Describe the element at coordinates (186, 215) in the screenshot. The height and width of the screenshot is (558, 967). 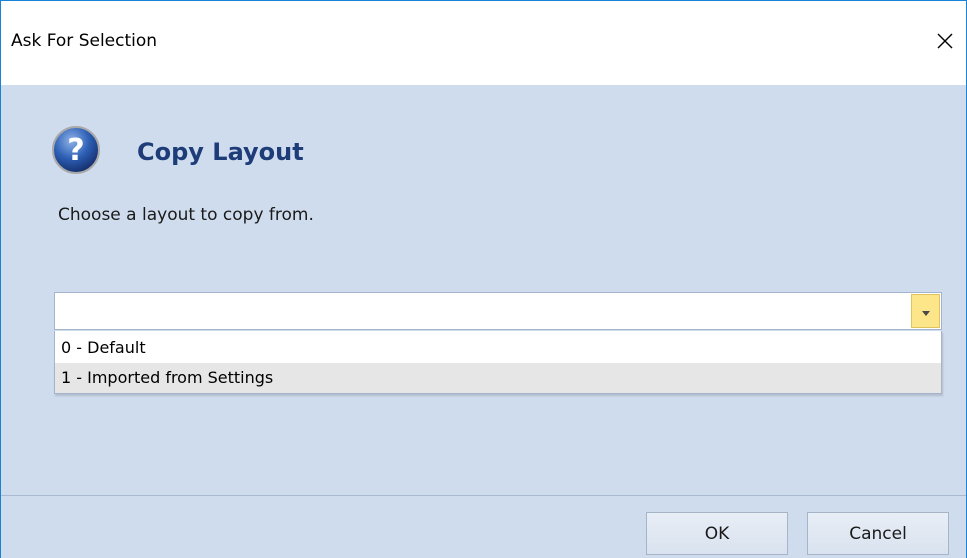
I see `dialog-prompt: Choose a layout to copy from.` at that location.